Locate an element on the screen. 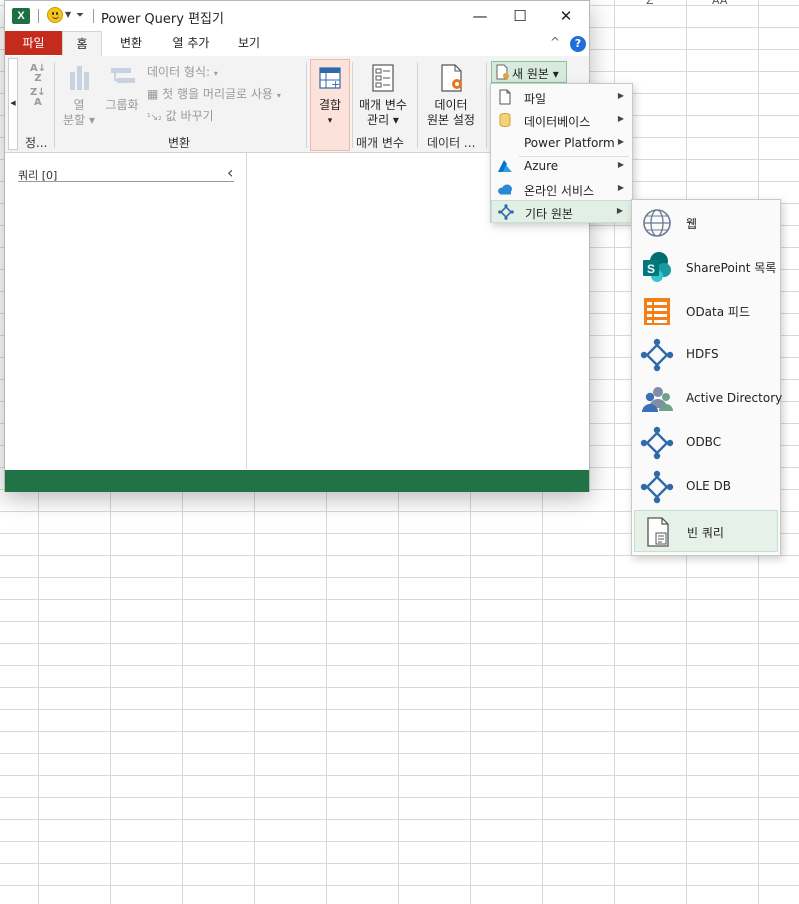 Image resolution: width=799 pixels, height=904 pixels. tab-add-column: 열 추가 is located at coordinates (191, 43).